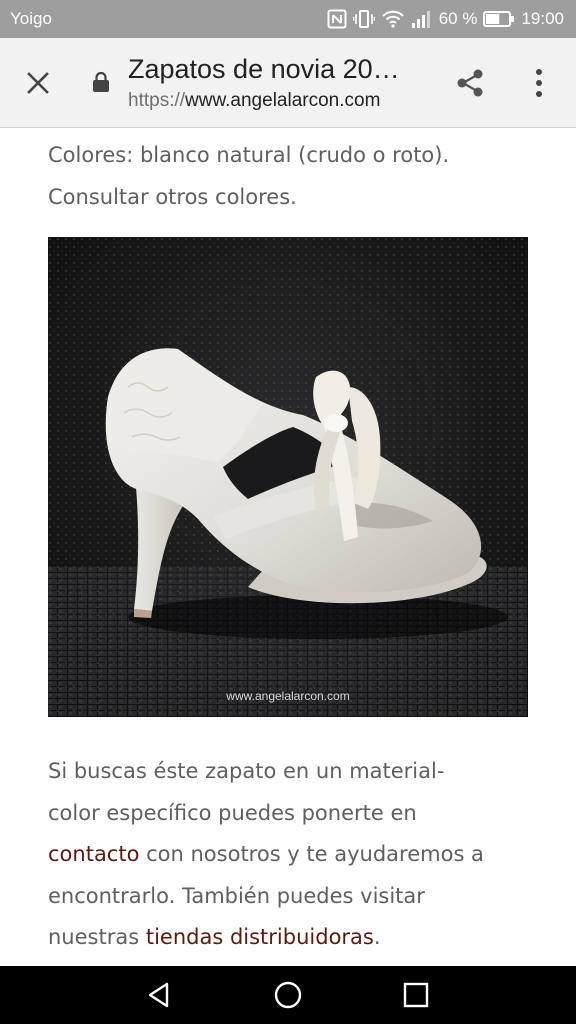  What do you see at coordinates (31, 18) in the screenshot?
I see `carrier-name: Yoigo` at bounding box center [31, 18].